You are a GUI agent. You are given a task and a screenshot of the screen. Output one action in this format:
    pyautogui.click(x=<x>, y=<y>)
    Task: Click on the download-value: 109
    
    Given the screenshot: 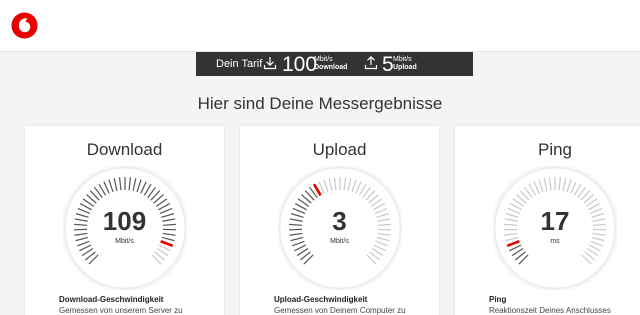 What is the action you would take?
    pyautogui.click(x=124, y=221)
    